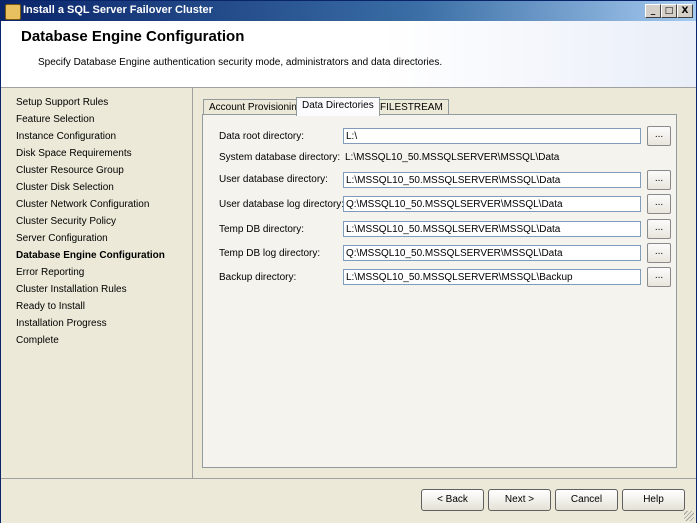  Describe the element at coordinates (338, 106) in the screenshot. I see `tab-data-directories: Data Directories` at that location.